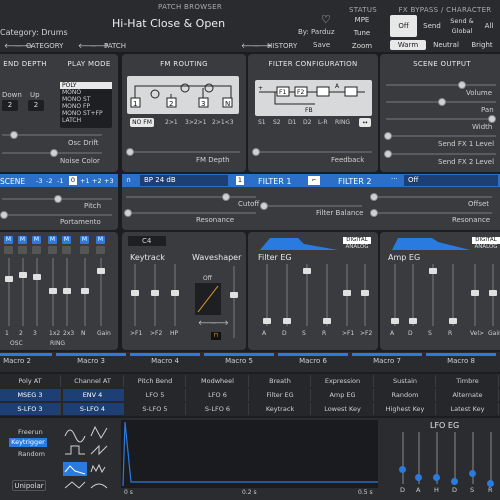  What do you see at coordinates (440, 136) in the screenshot?
I see `send-fx1-slider` at bounding box center [440, 136].